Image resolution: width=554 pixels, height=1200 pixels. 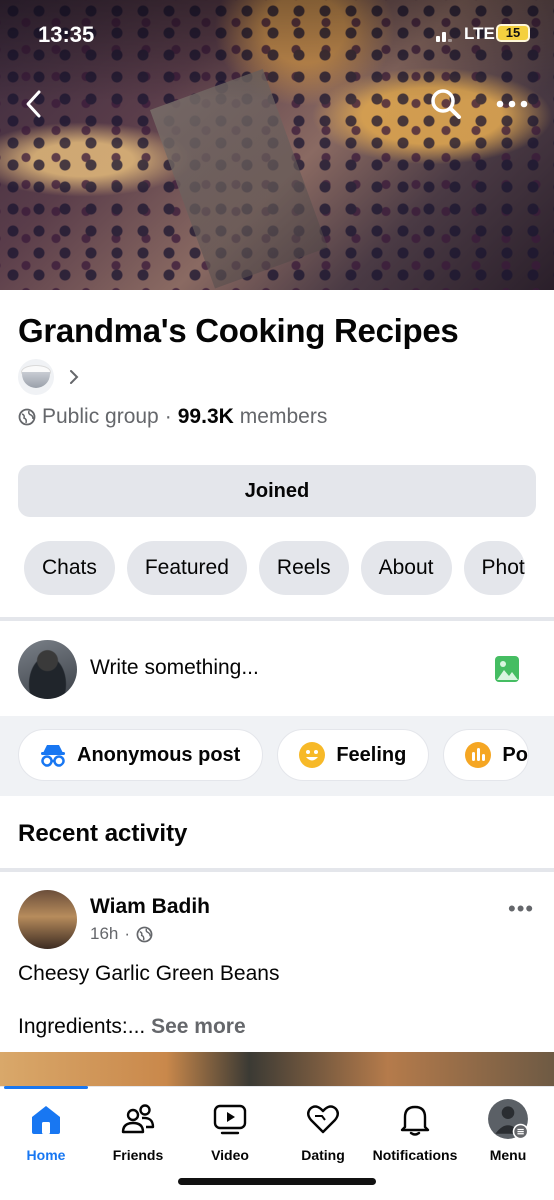 I want to click on video-icon, so click(x=230, y=1119).